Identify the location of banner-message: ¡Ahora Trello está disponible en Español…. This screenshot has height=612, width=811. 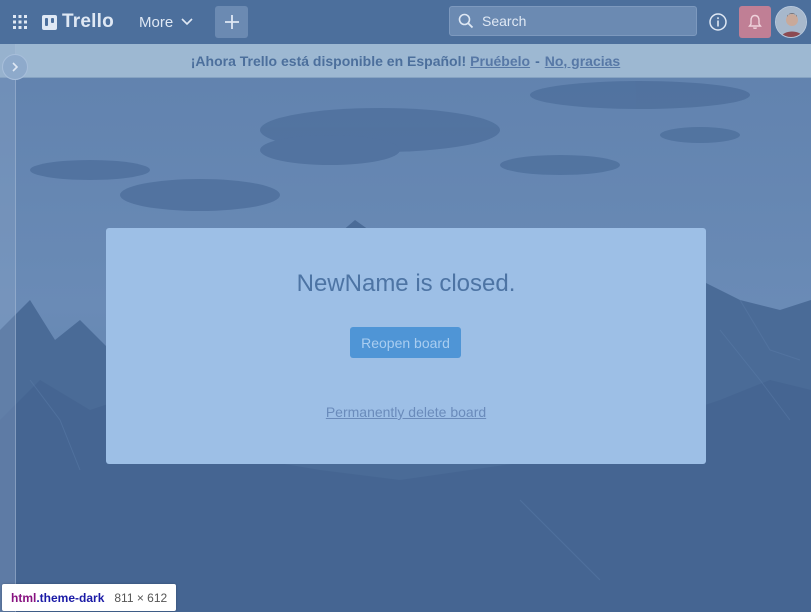
(328, 60).